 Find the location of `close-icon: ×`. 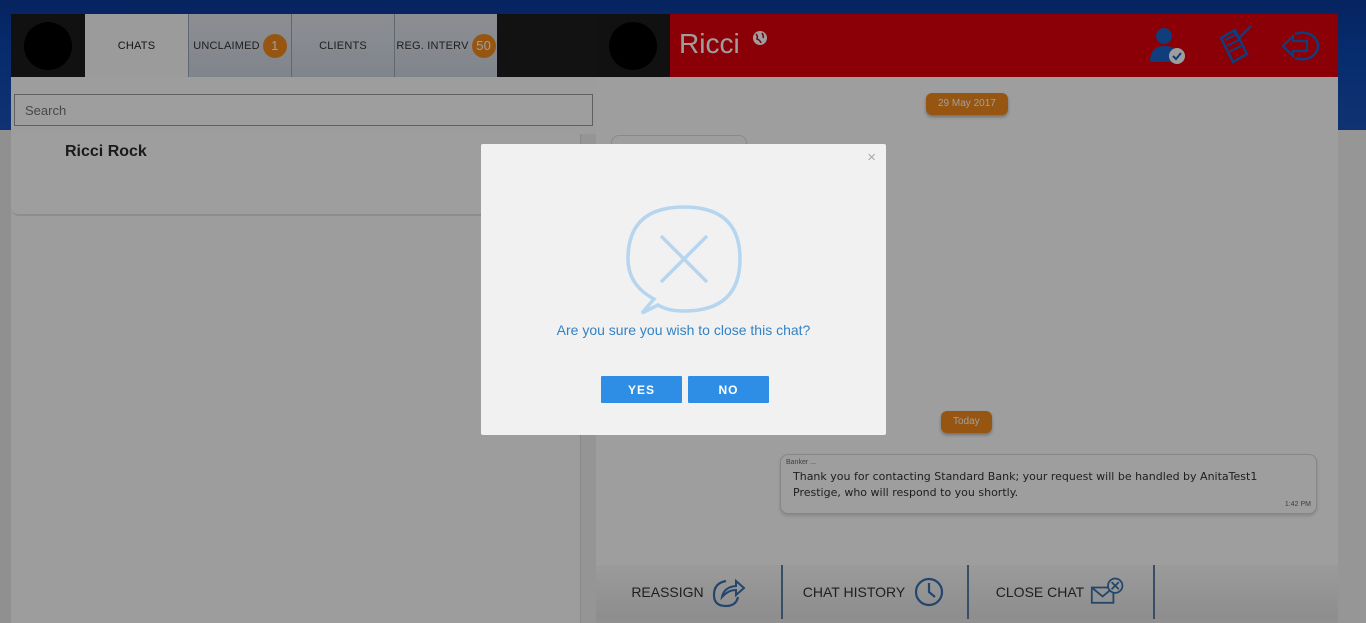

close-icon: × is located at coordinates (871, 157).